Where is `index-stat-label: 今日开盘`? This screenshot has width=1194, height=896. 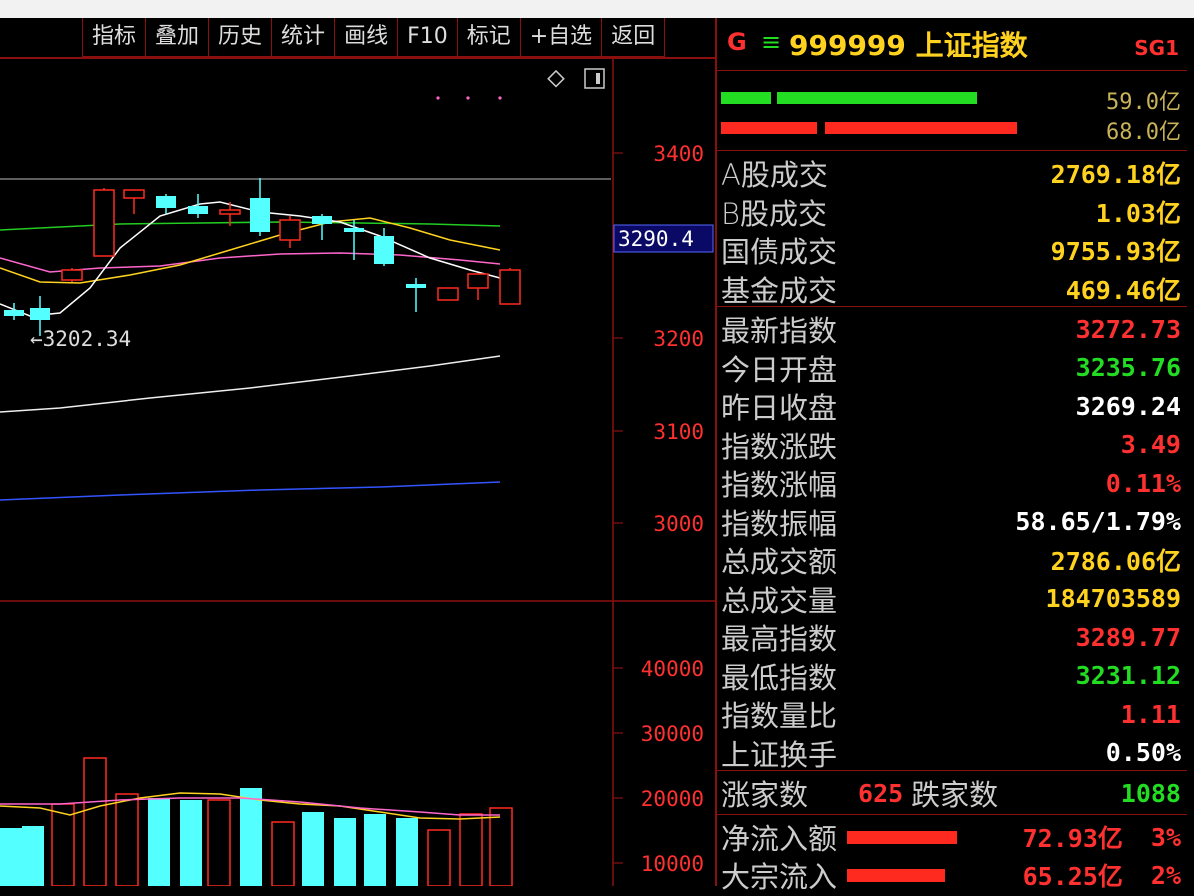 index-stat-label: 今日开盘 is located at coordinates (779, 369).